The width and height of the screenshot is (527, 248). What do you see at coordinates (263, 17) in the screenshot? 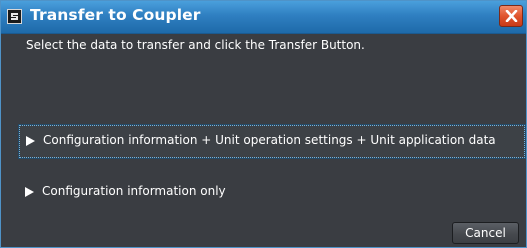
I see `title-bar: Transfer to Coupler` at bounding box center [263, 17].